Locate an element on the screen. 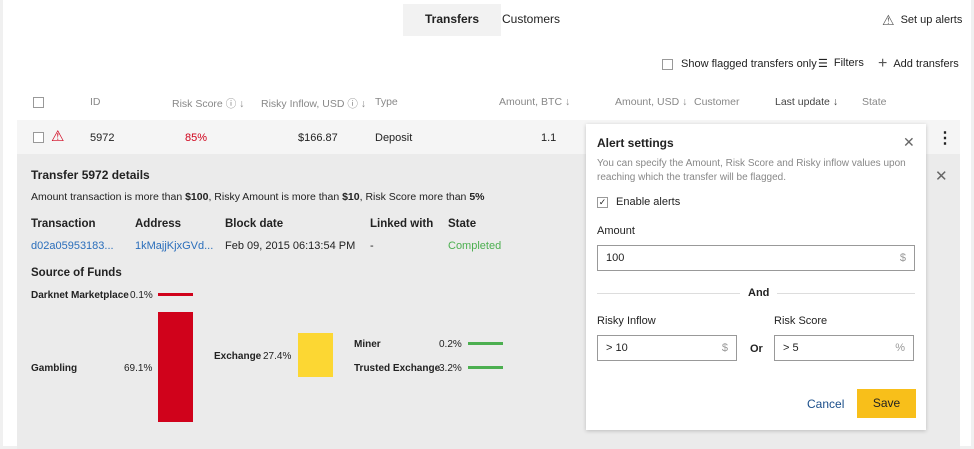  col-last-label: Last update is located at coordinates (802, 102).